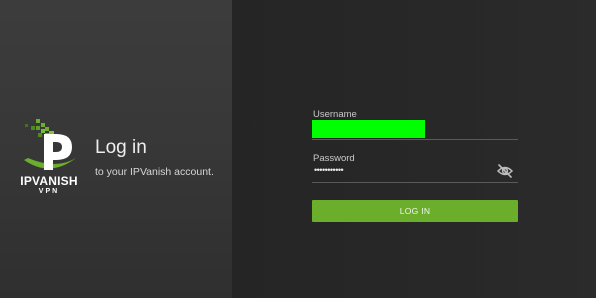 This screenshot has width=596, height=298. What do you see at coordinates (335, 114) in the screenshot?
I see `username-label: Username` at bounding box center [335, 114].